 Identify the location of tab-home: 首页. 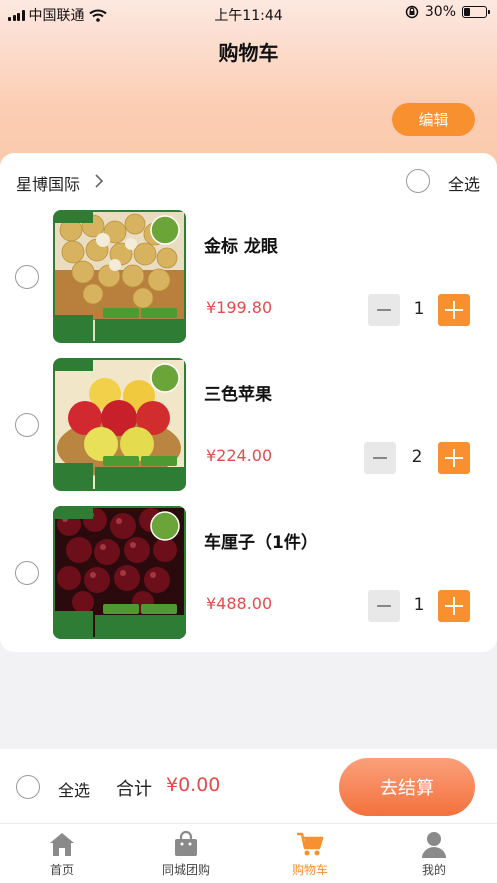
(62, 853).